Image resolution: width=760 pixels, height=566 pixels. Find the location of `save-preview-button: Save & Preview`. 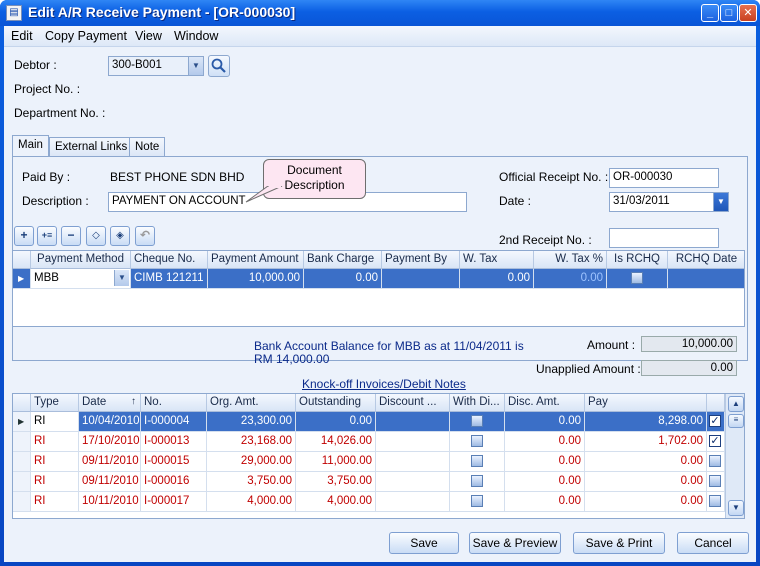

save-preview-button: Save & Preview is located at coordinates (515, 543).